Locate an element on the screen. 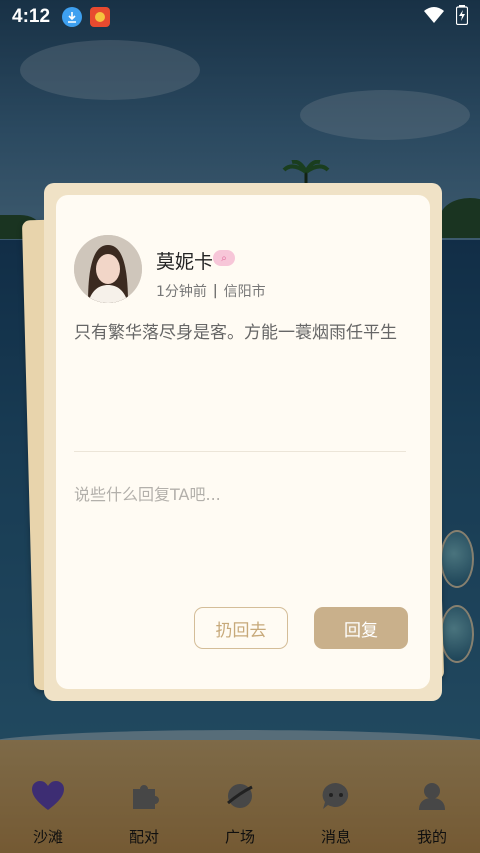 This screenshot has width=480, height=853. reply-input is located at coordinates (239, 531).